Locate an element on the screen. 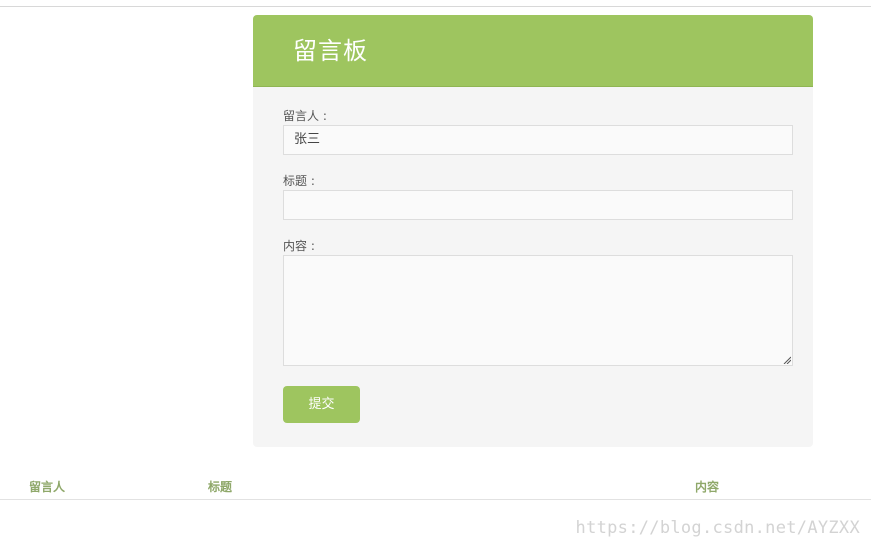  title-label: 标题 : is located at coordinates (299, 181).